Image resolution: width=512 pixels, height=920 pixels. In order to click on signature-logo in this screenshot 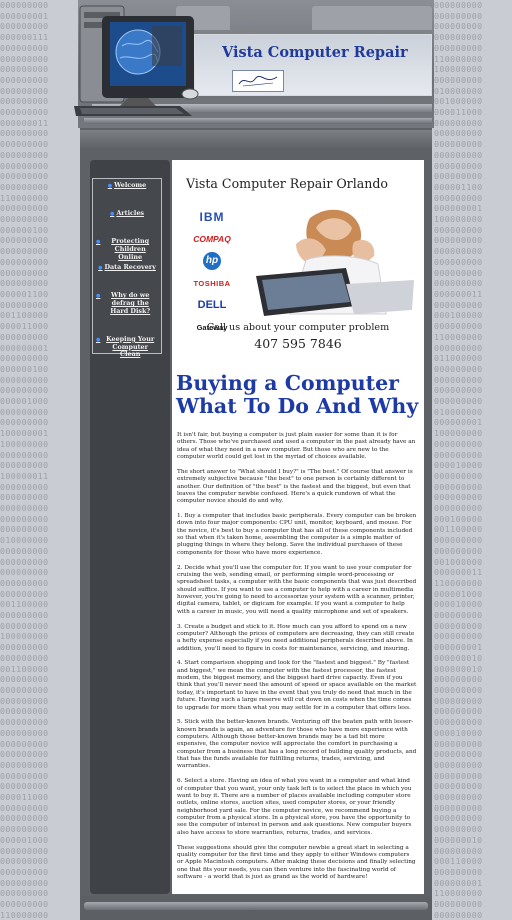, I will do `click(258, 81)`.